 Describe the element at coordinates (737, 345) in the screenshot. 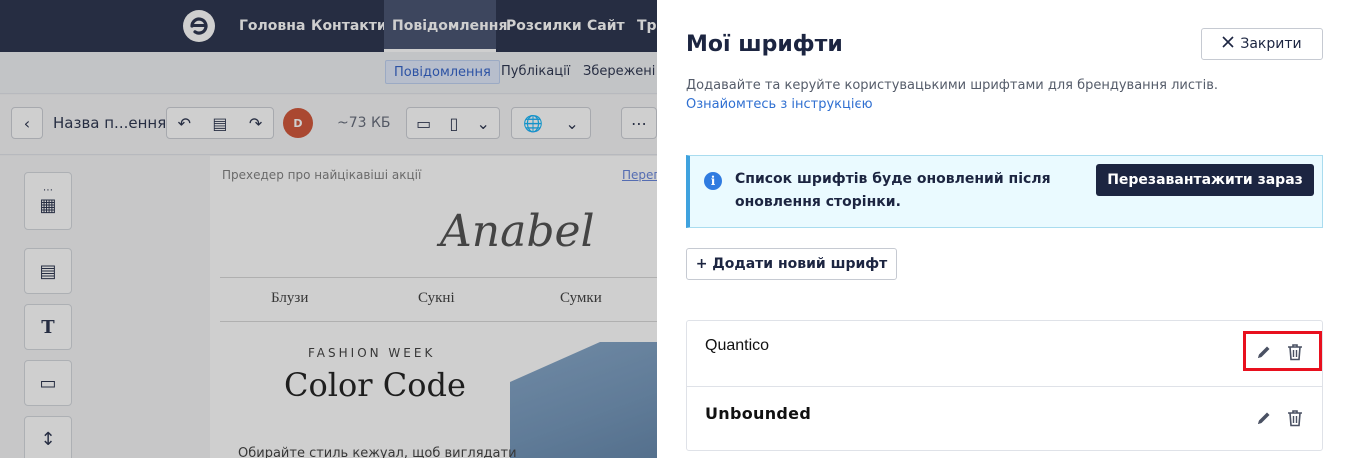

I see `font-name: Quantico` at that location.